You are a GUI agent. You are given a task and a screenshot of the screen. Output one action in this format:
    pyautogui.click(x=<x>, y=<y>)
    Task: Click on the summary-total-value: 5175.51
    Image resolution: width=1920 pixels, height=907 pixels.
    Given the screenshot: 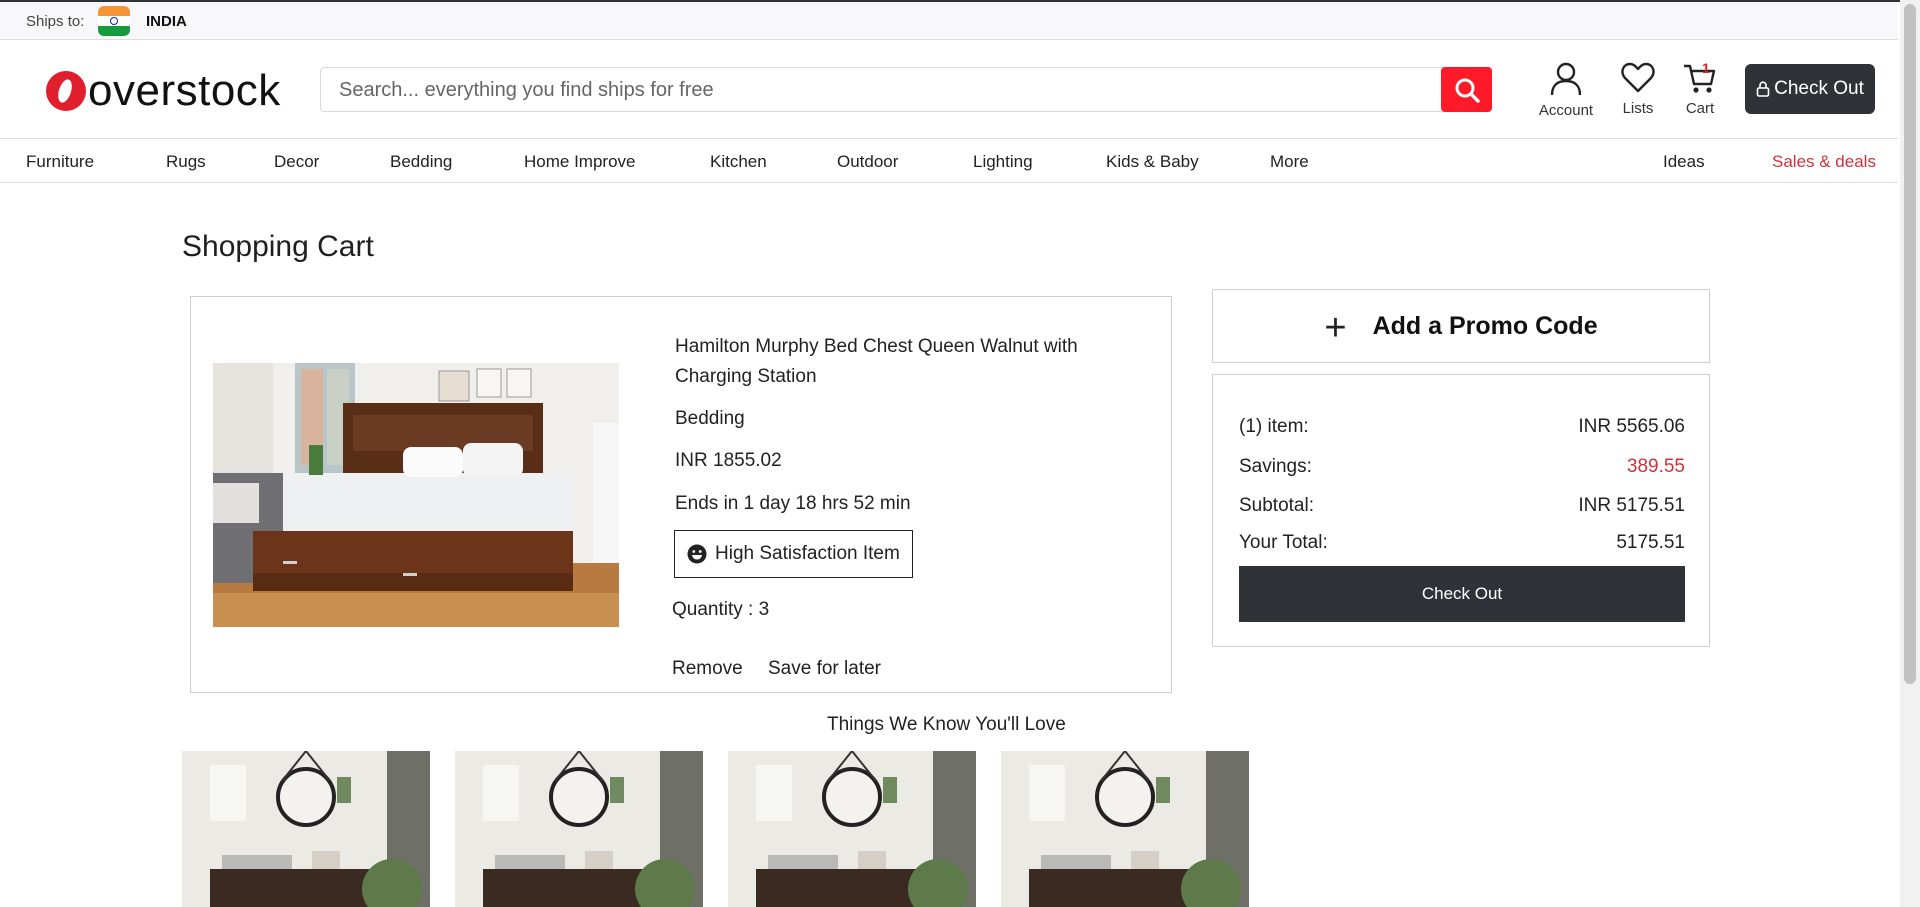 What is the action you would take?
    pyautogui.click(x=1650, y=542)
    